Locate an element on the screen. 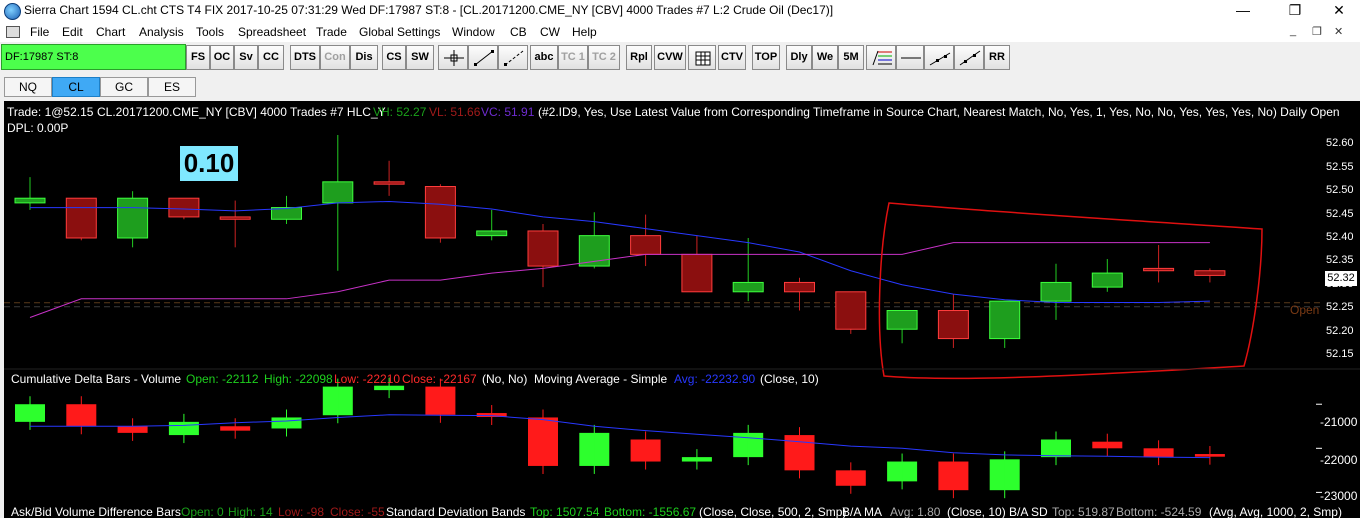  daily-open-study-line is located at coordinates (619, 280).